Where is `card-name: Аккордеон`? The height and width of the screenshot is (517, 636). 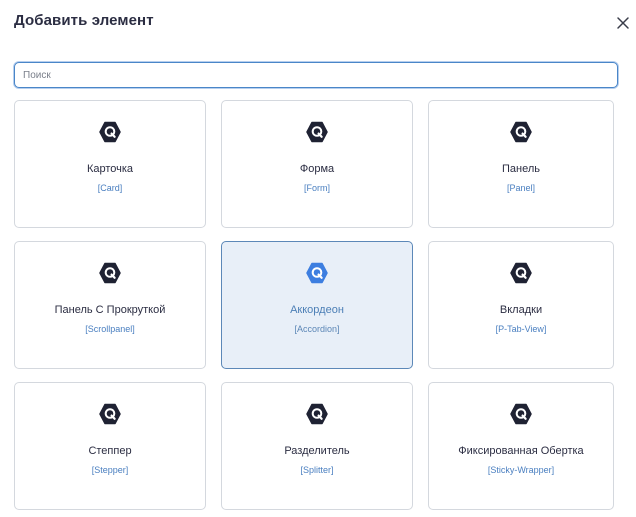 card-name: Аккордеон is located at coordinates (317, 310).